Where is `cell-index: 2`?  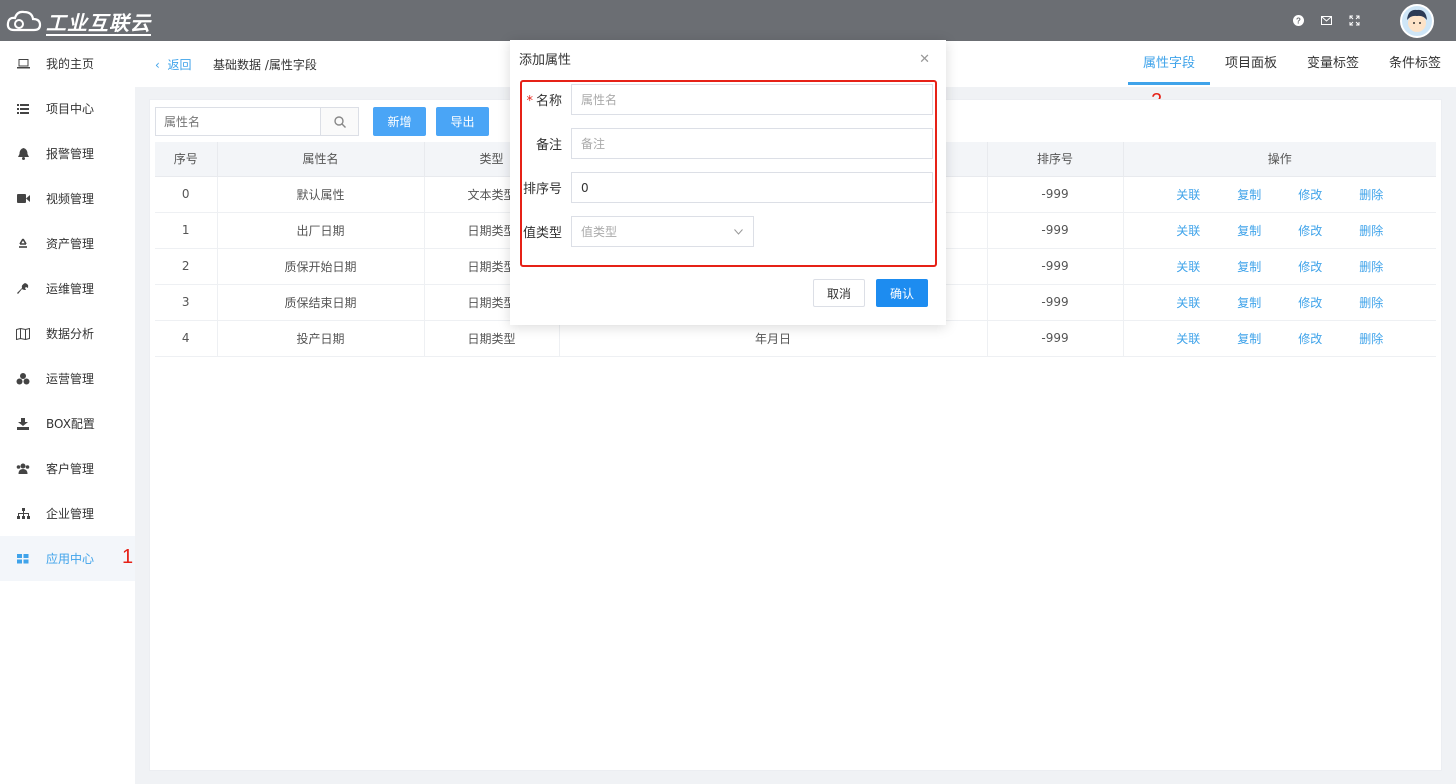 cell-index: 2 is located at coordinates (186, 266).